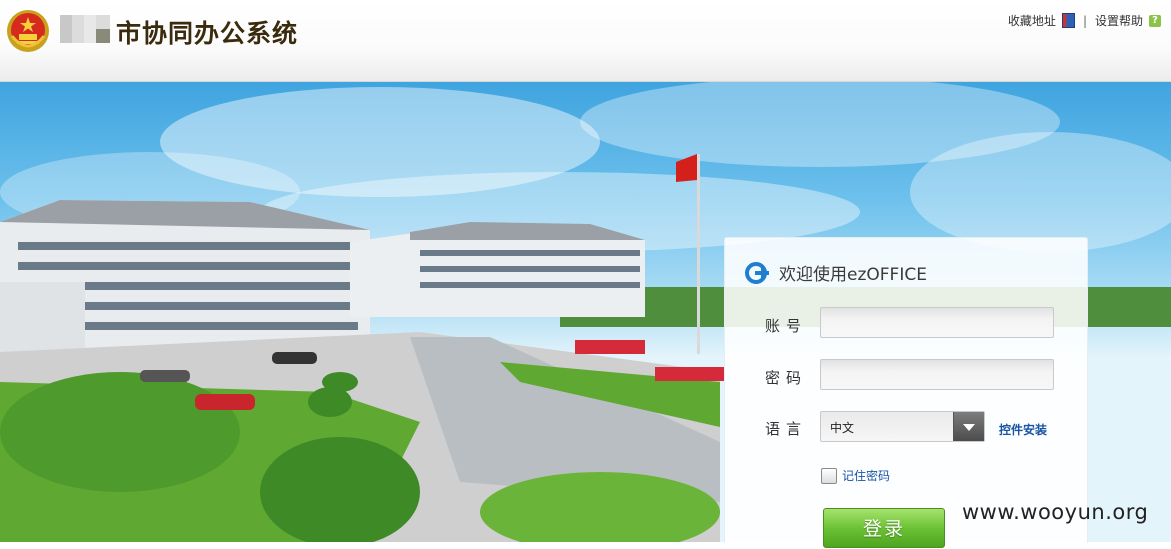 The image size is (1171, 549). I want to click on national-emblem-icon, so click(28, 31).